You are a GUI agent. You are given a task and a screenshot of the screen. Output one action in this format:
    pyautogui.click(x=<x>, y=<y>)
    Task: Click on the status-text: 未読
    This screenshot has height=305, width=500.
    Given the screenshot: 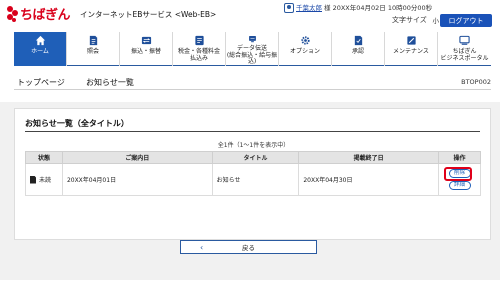 What is the action you would take?
    pyautogui.click(x=45, y=180)
    